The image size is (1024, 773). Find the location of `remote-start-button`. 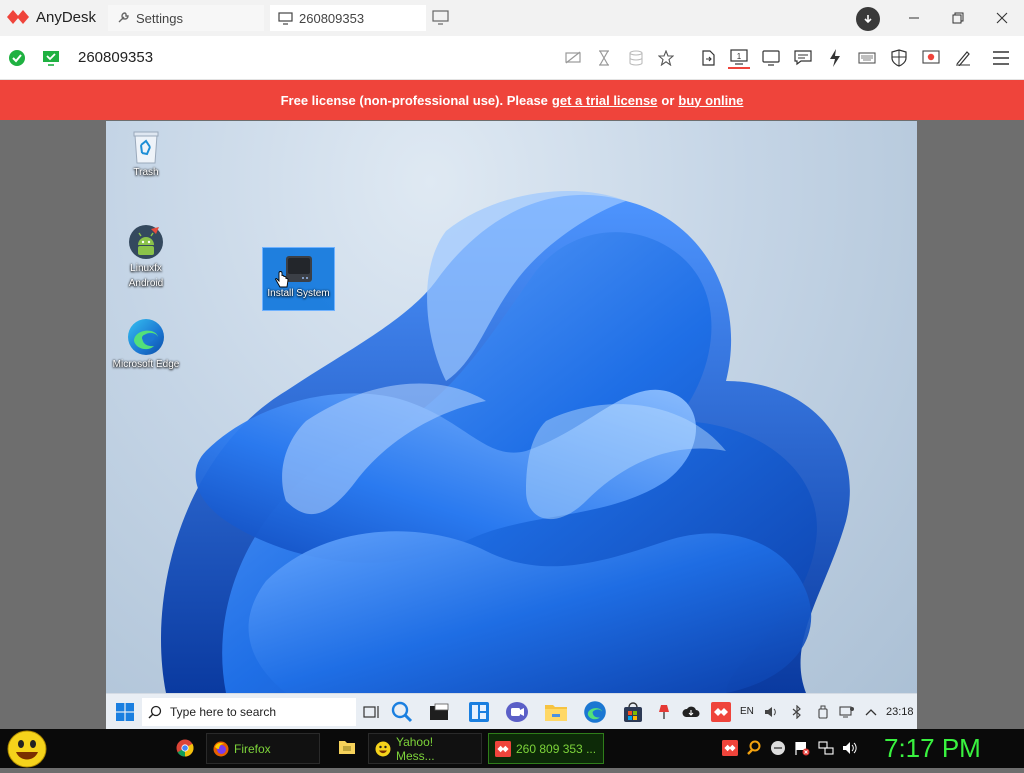

remote-start-button is located at coordinates (125, 712).